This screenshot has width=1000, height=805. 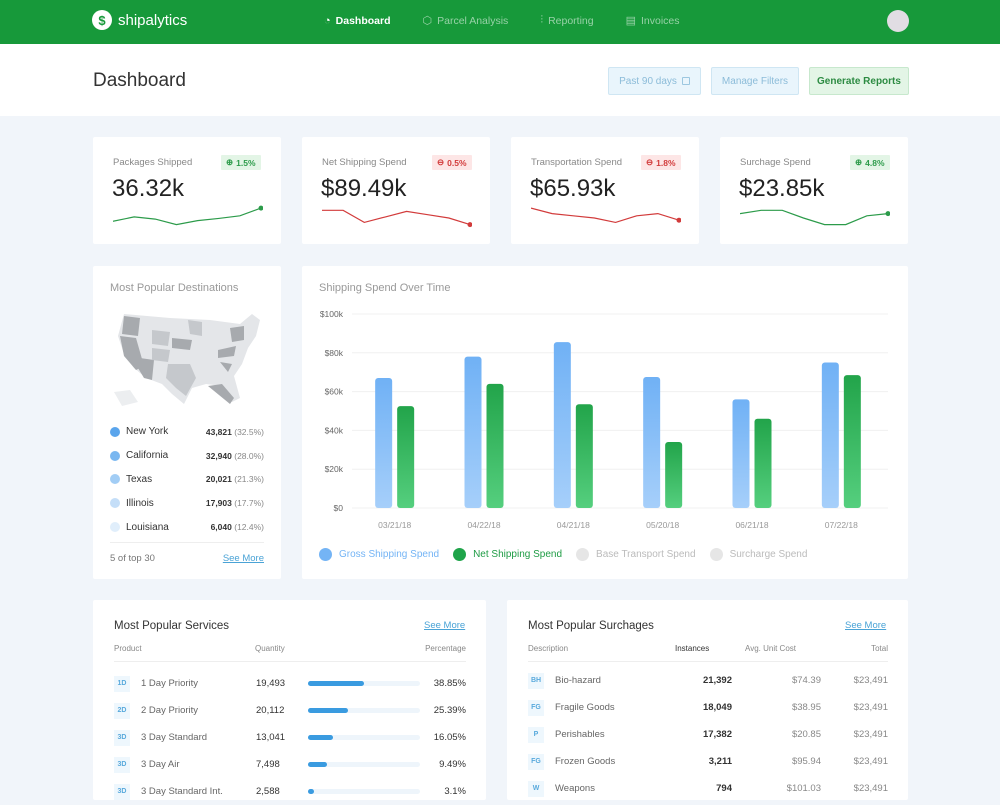 What do you see at coordinates (102, 20) in the screenshot?
I see `dollar-ship-logo-icon: $` at bounding box center [102, 20].